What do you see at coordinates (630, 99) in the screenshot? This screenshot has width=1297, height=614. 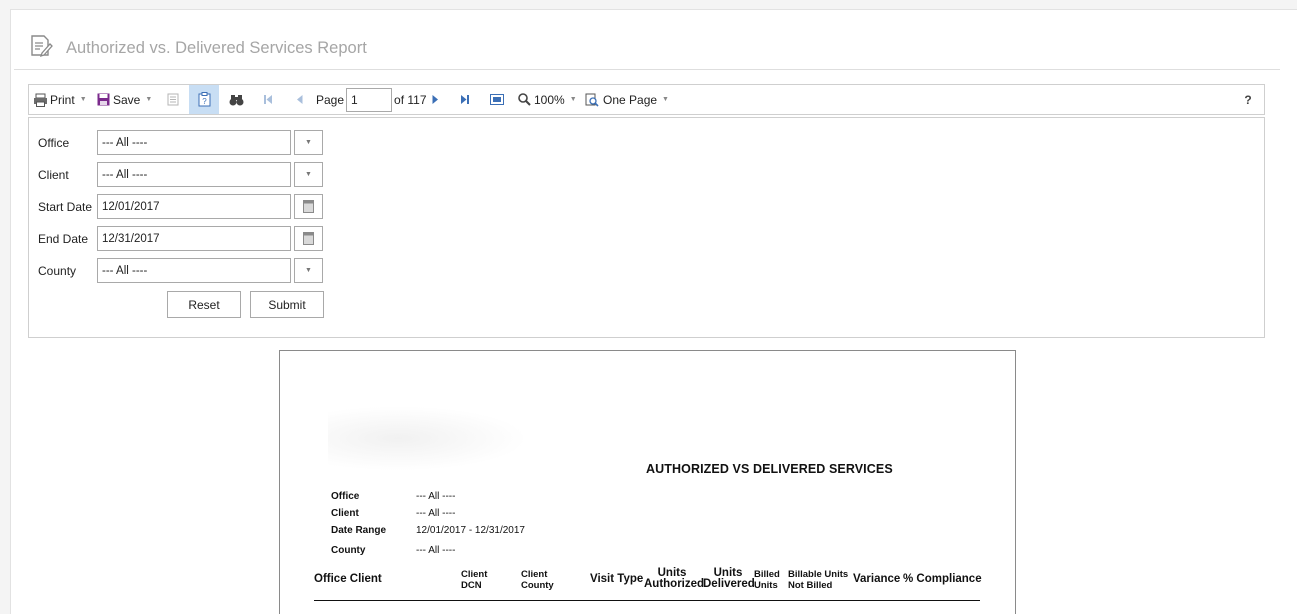 I see `view-mode-label: One Page` at bounding box center [630, 99].